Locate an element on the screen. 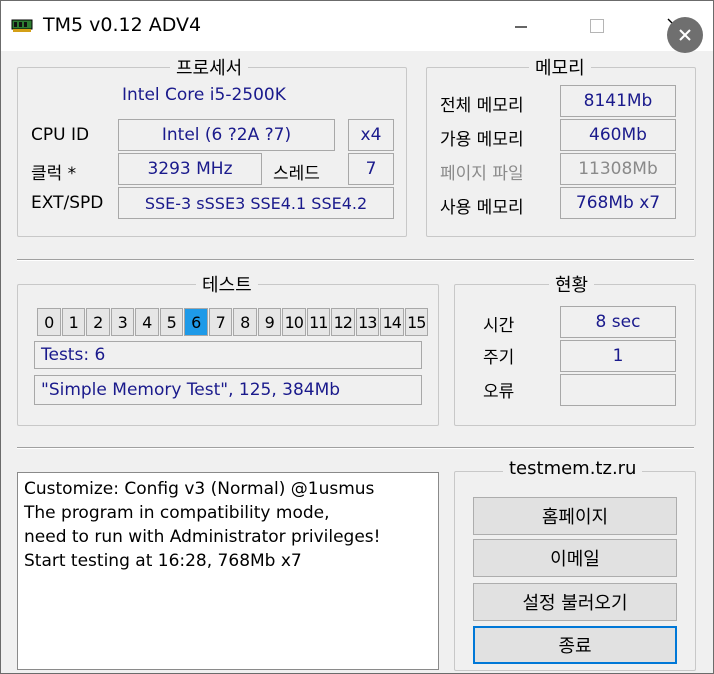 Image resolution: width=714 pixels, height=674 pixels. test-cell: 0 is located at coordinates (49, 322).